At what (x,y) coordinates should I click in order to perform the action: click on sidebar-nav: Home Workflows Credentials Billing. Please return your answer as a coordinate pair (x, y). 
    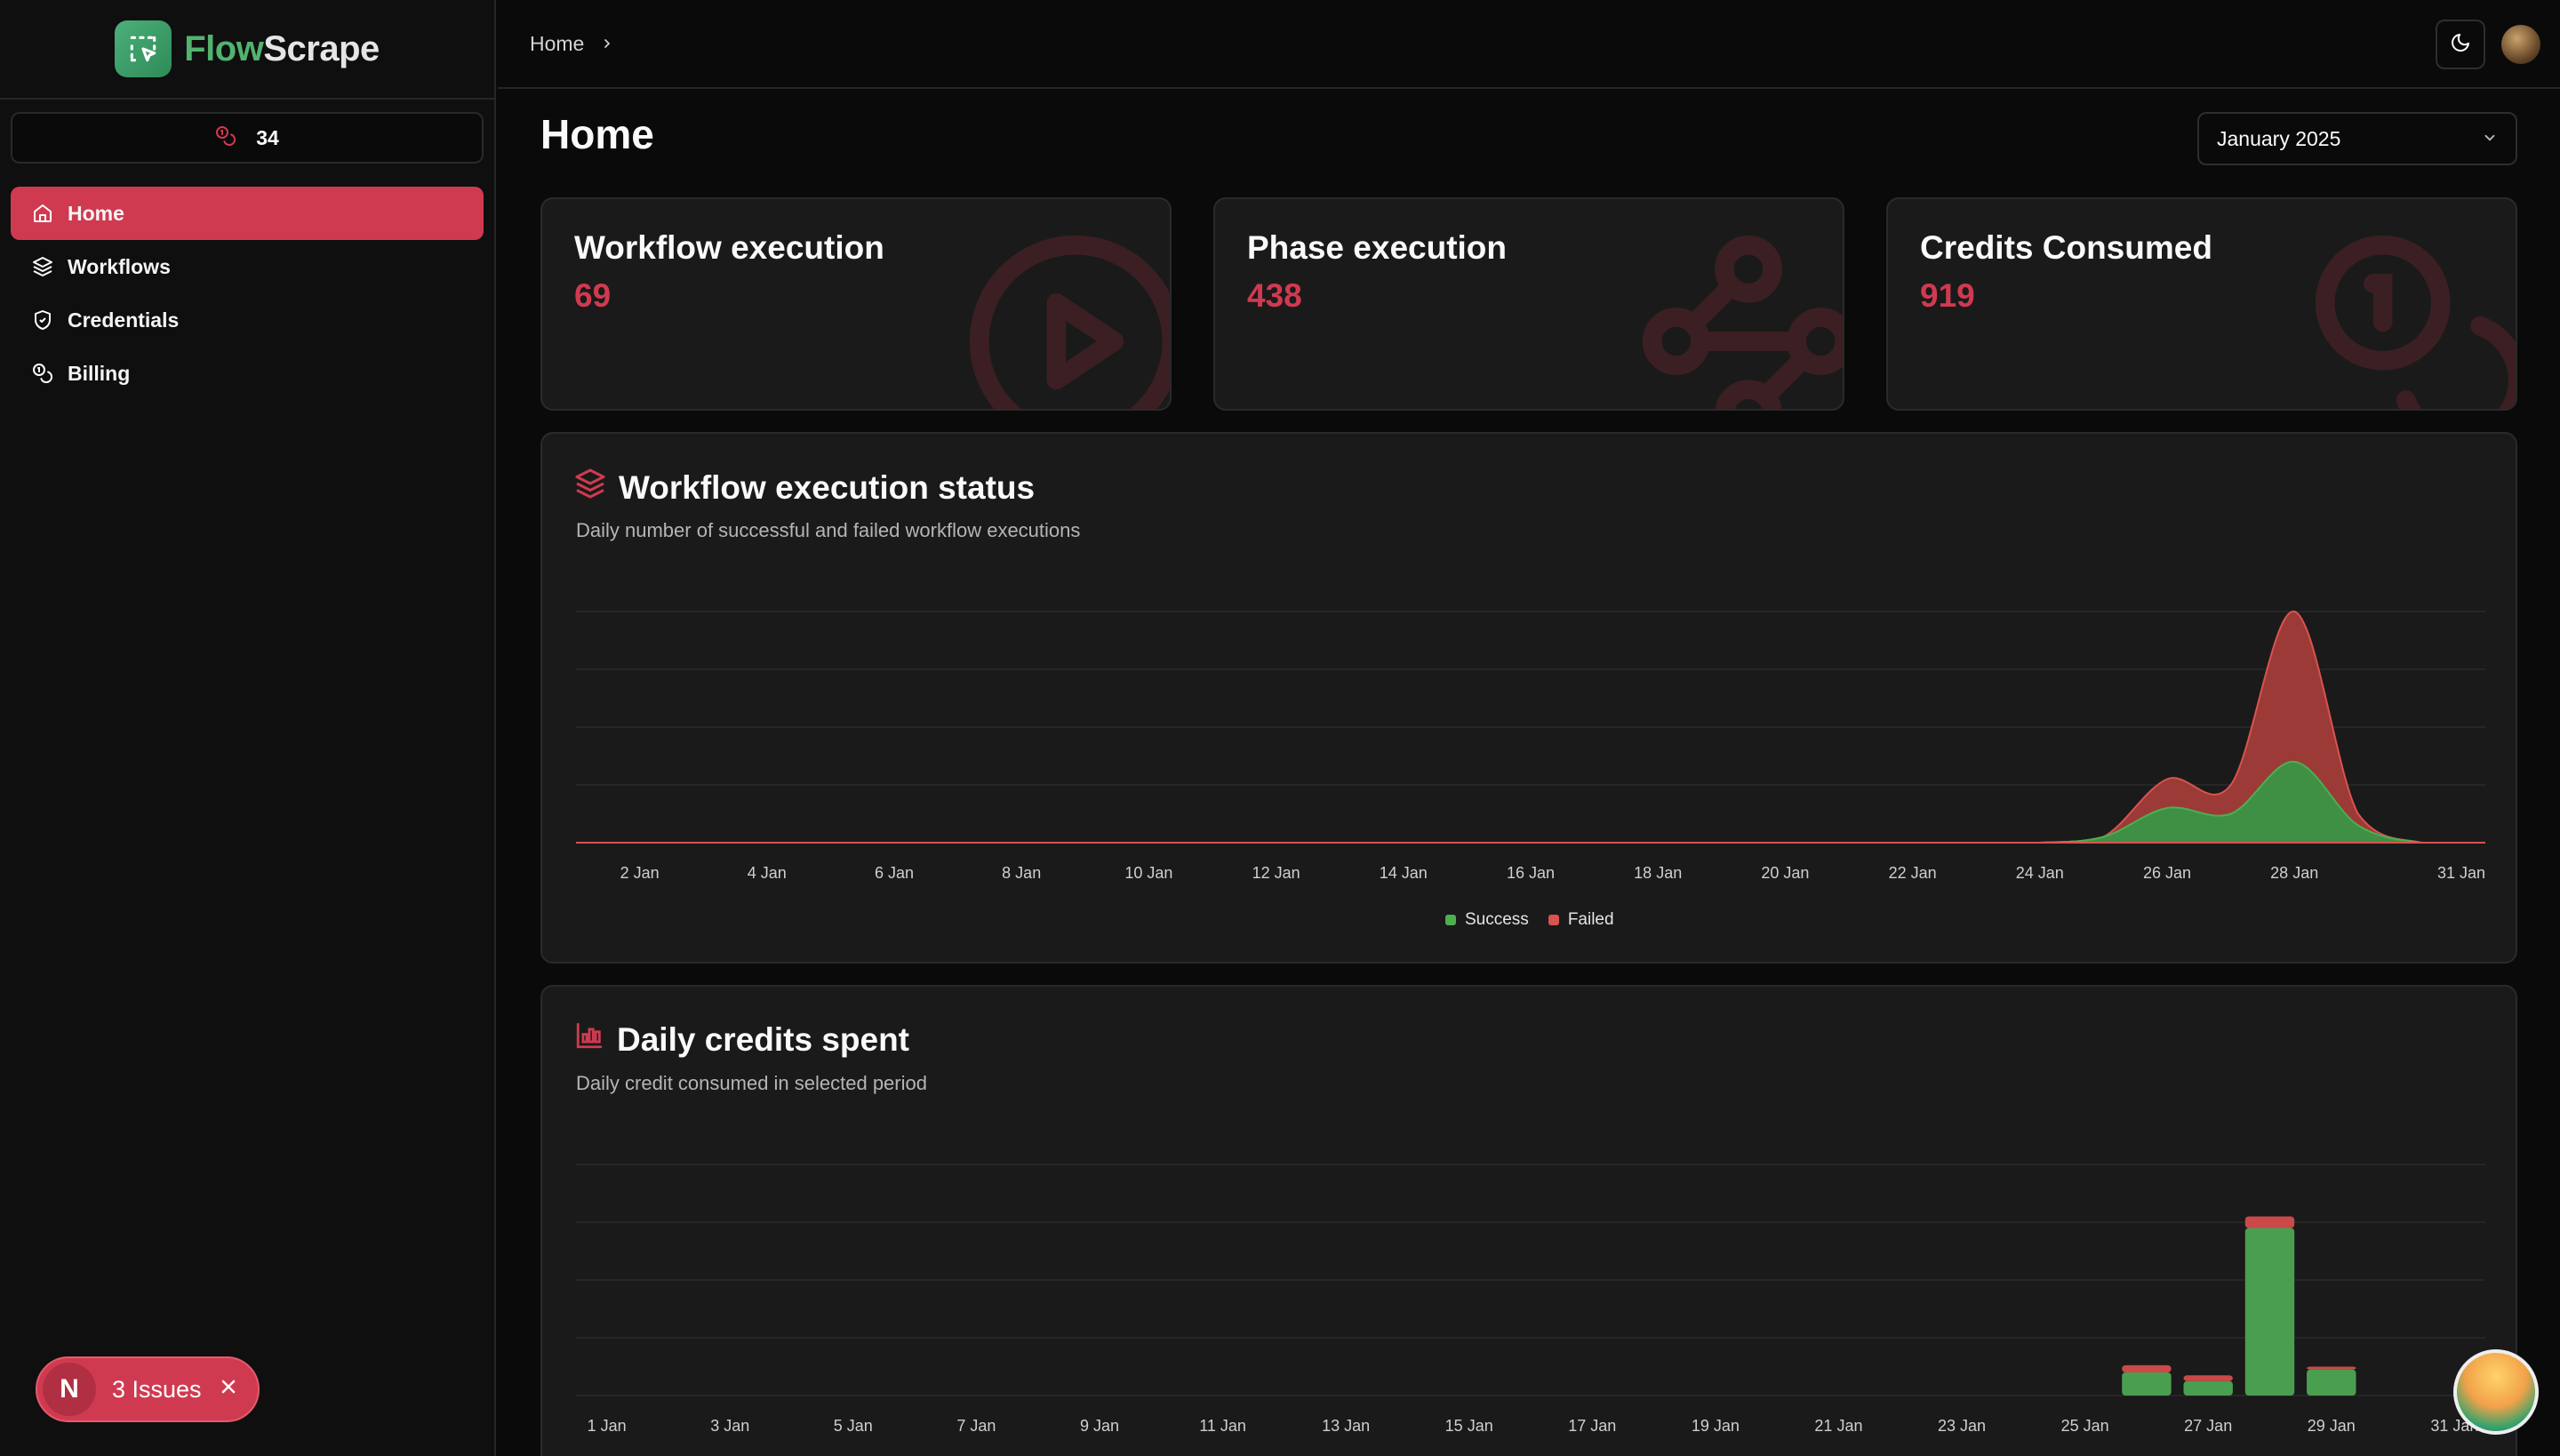
    Looking at the image, I should click on (247, 293).